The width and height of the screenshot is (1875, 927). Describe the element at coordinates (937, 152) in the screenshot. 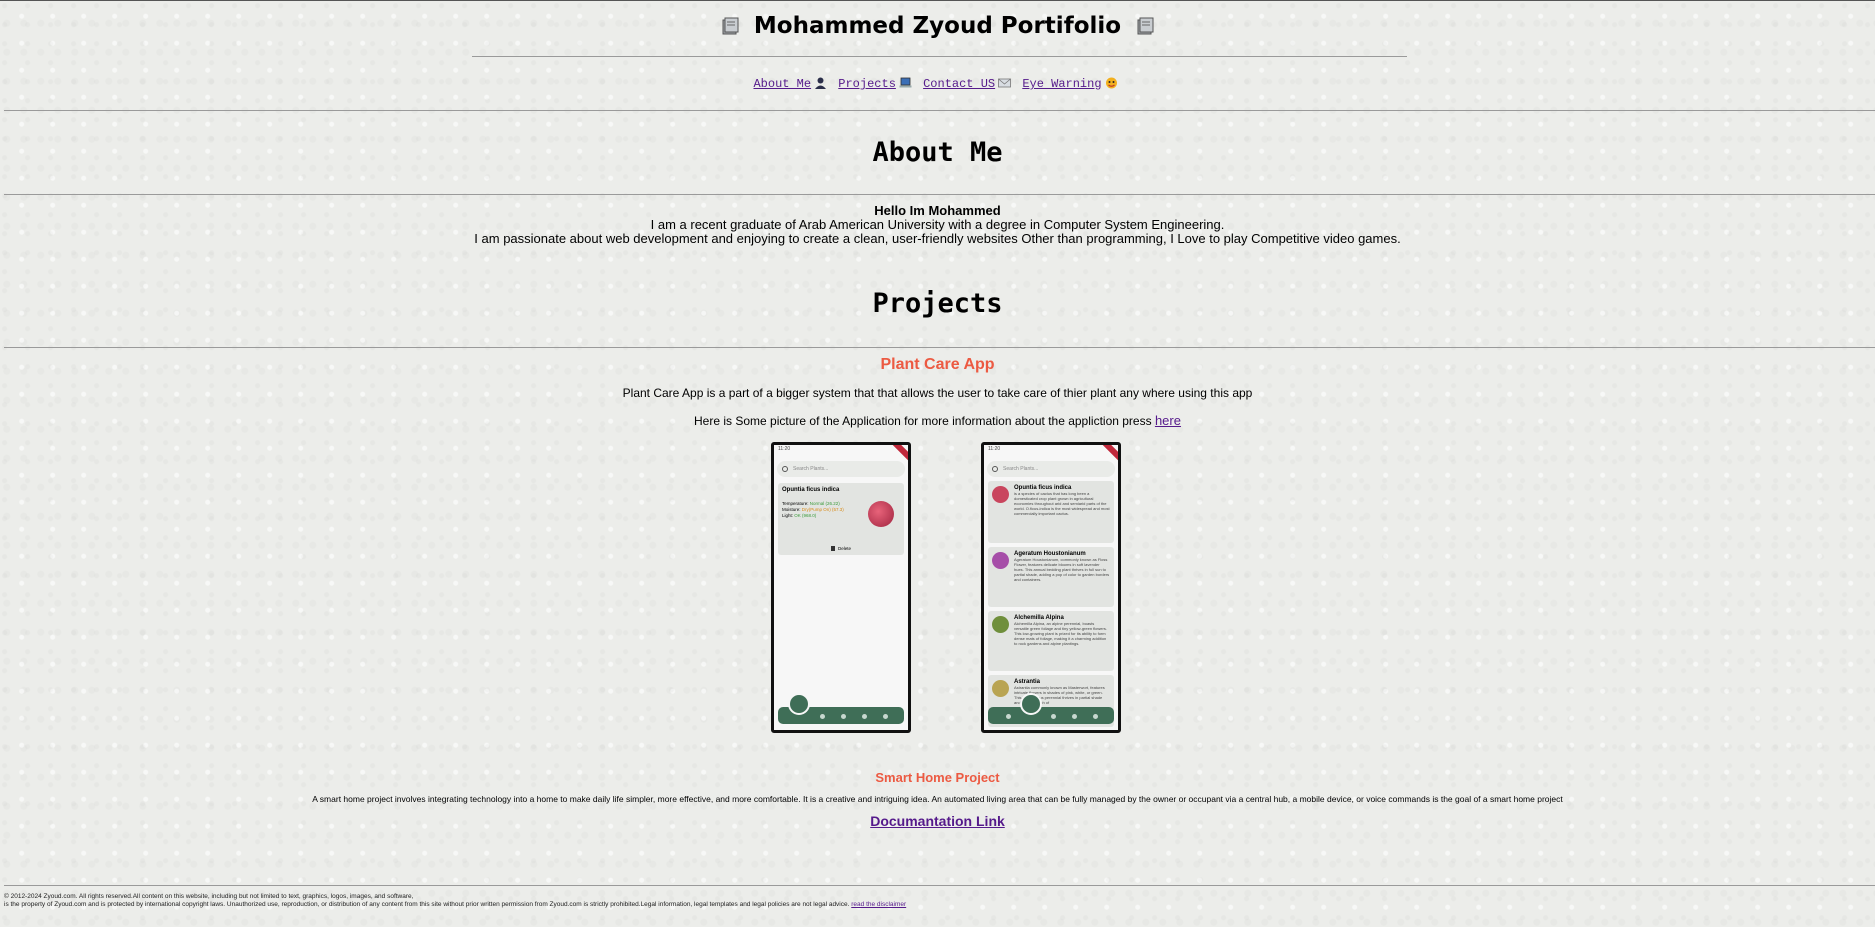

I see `about-heading: About Me` at that location.